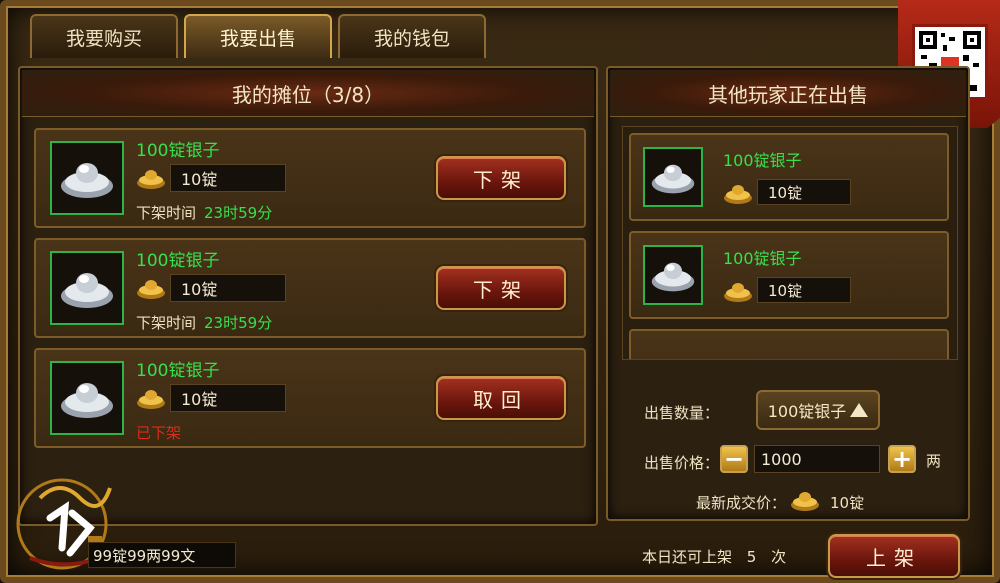 This screenshot has width=1000, height=583. What do you see at coordinates (412, 36) in the screenshot?
I see `tab-wallet: 我的钱包` at bounding box center [412, 36].